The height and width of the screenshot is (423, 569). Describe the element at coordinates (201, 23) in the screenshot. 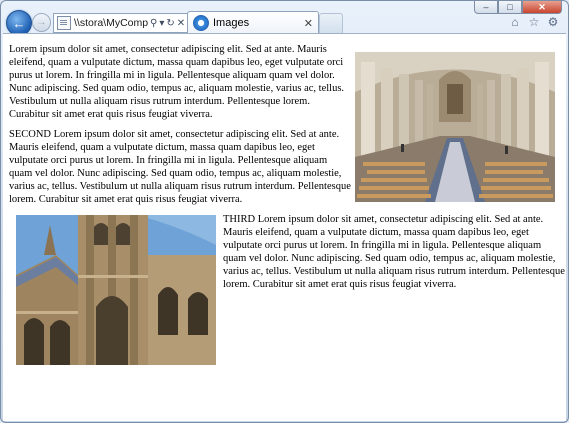

I see `ie-icon` at that location.